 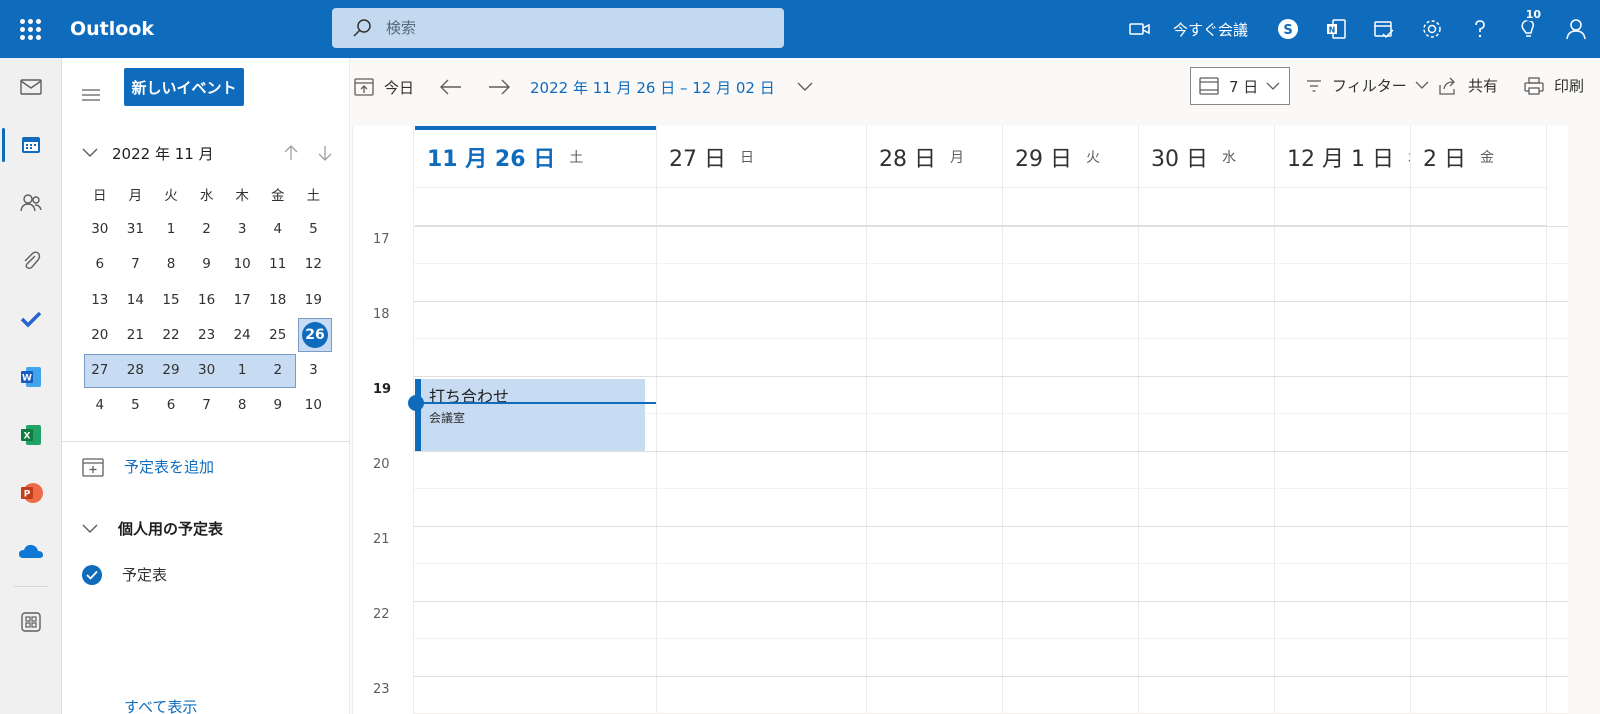 I want to click on collapse-pane-button, so click(x=91, y=95).